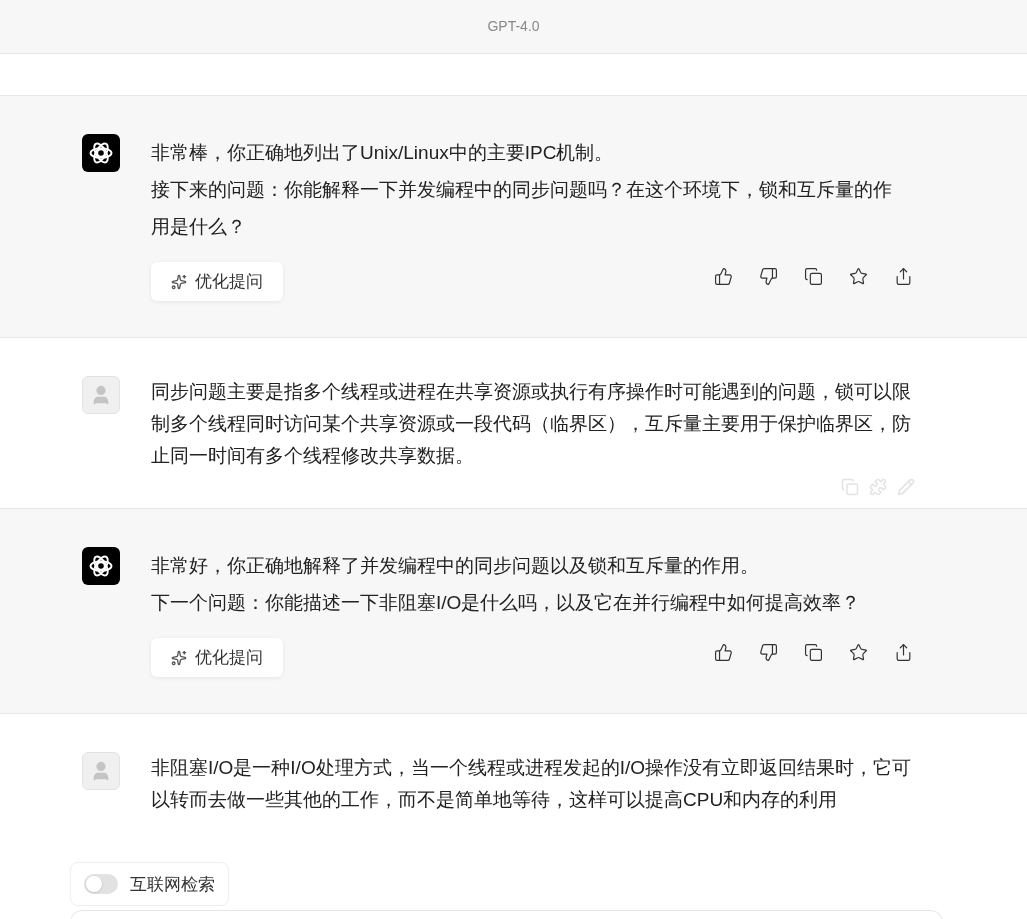 The image size is (1027, 919). What do you see at coordinates (455, 566) in the screenshot?
I see `message-text: 非常好，你正确地解释了并发编程中的同步问题以及锁和互斥量的作用。` at bounding box center [455, 566].